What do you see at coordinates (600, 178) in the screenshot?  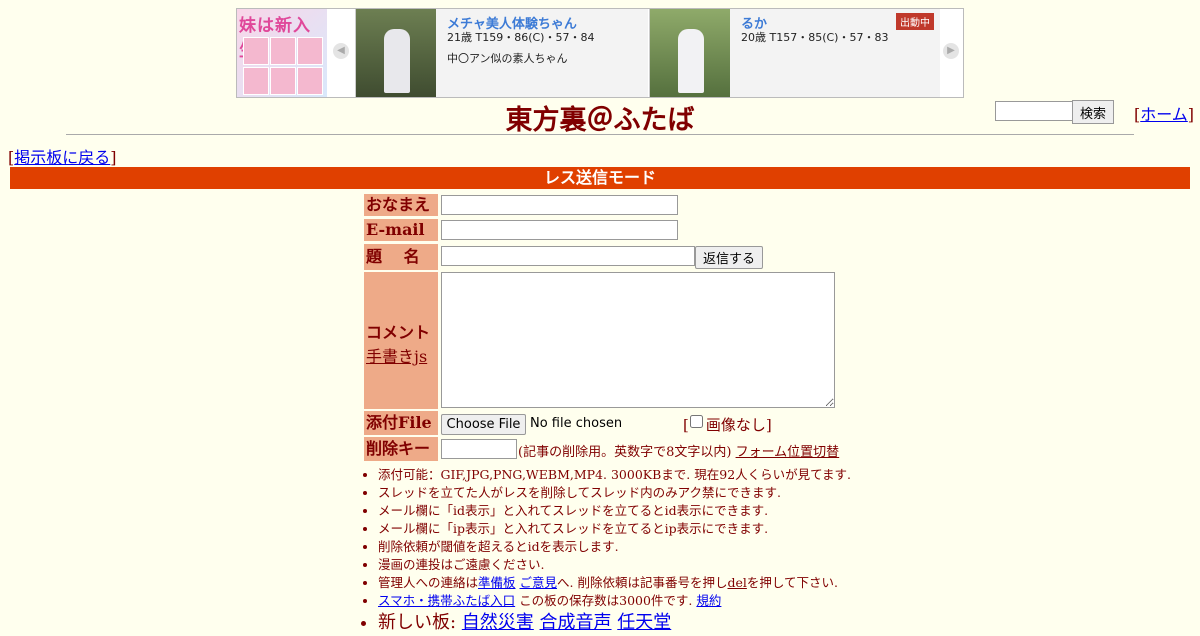 I see `mode-banner: レス送信モード` at bounding box center [600, 178].